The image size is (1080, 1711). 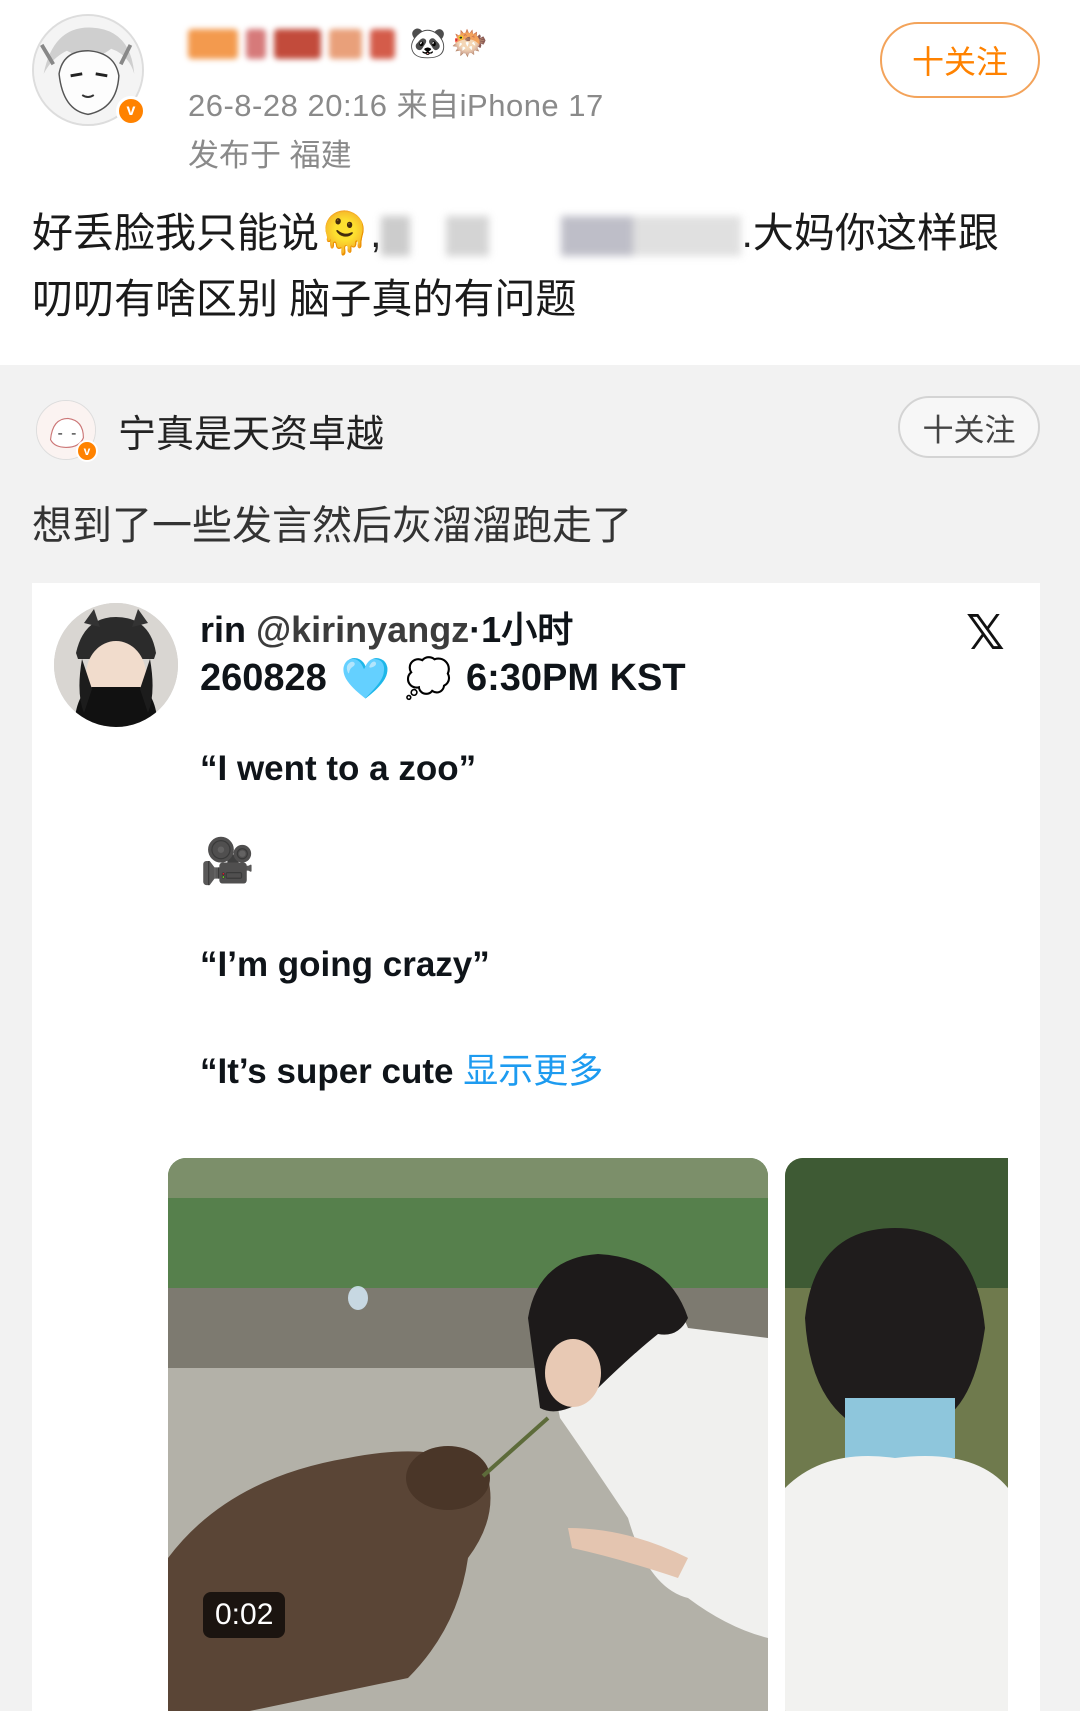 I want to click on post-text: 好丢脸我只能说🫠, .大妈你这样跟叨叨有啥区别 脑子真的有问题, so click(x=532, y=266).